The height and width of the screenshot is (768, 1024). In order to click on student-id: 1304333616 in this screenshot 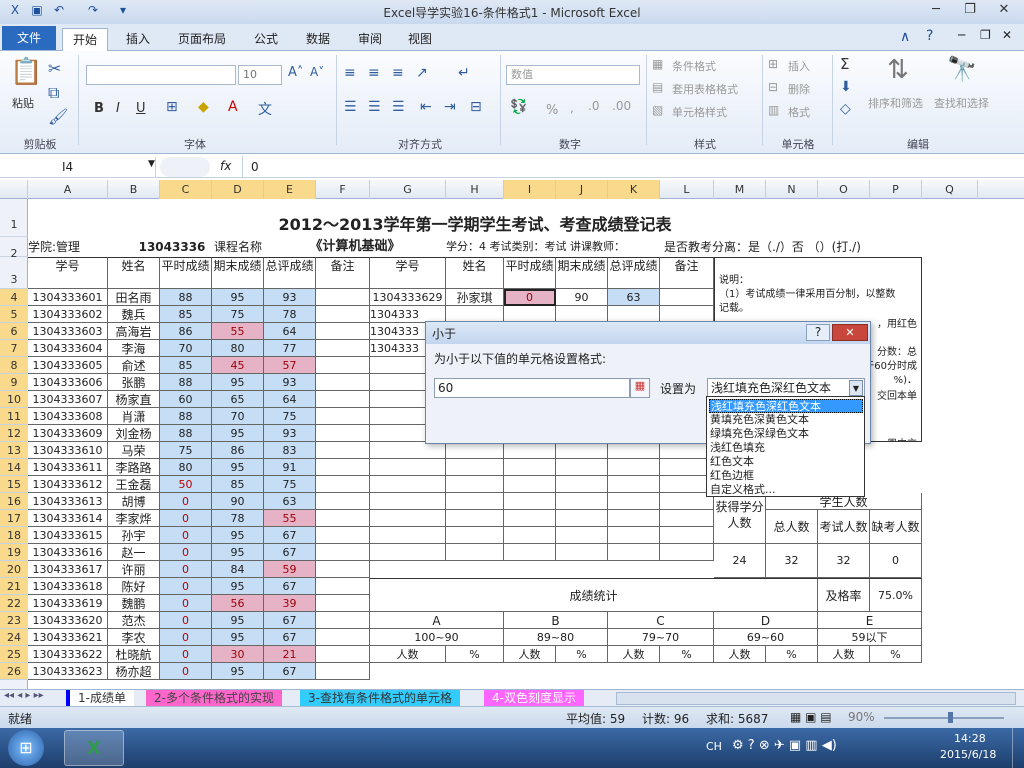, I will do `click(68, 552)`.